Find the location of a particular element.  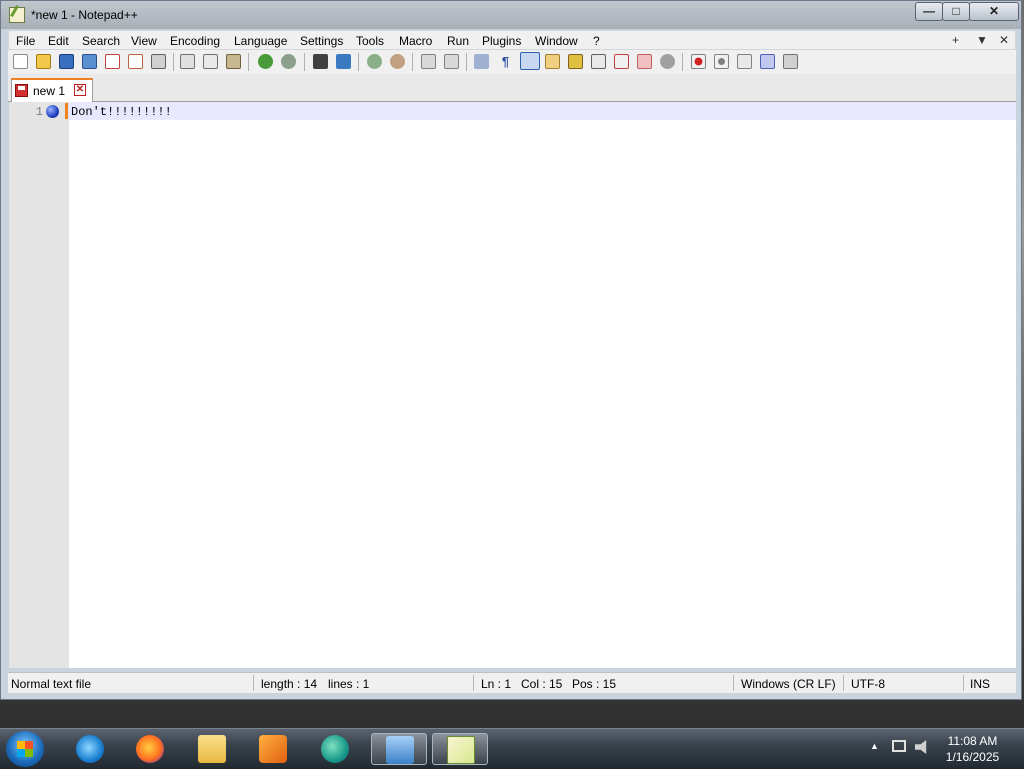

close-doc-icon: ✕ is located at coordinates (1004, 40).